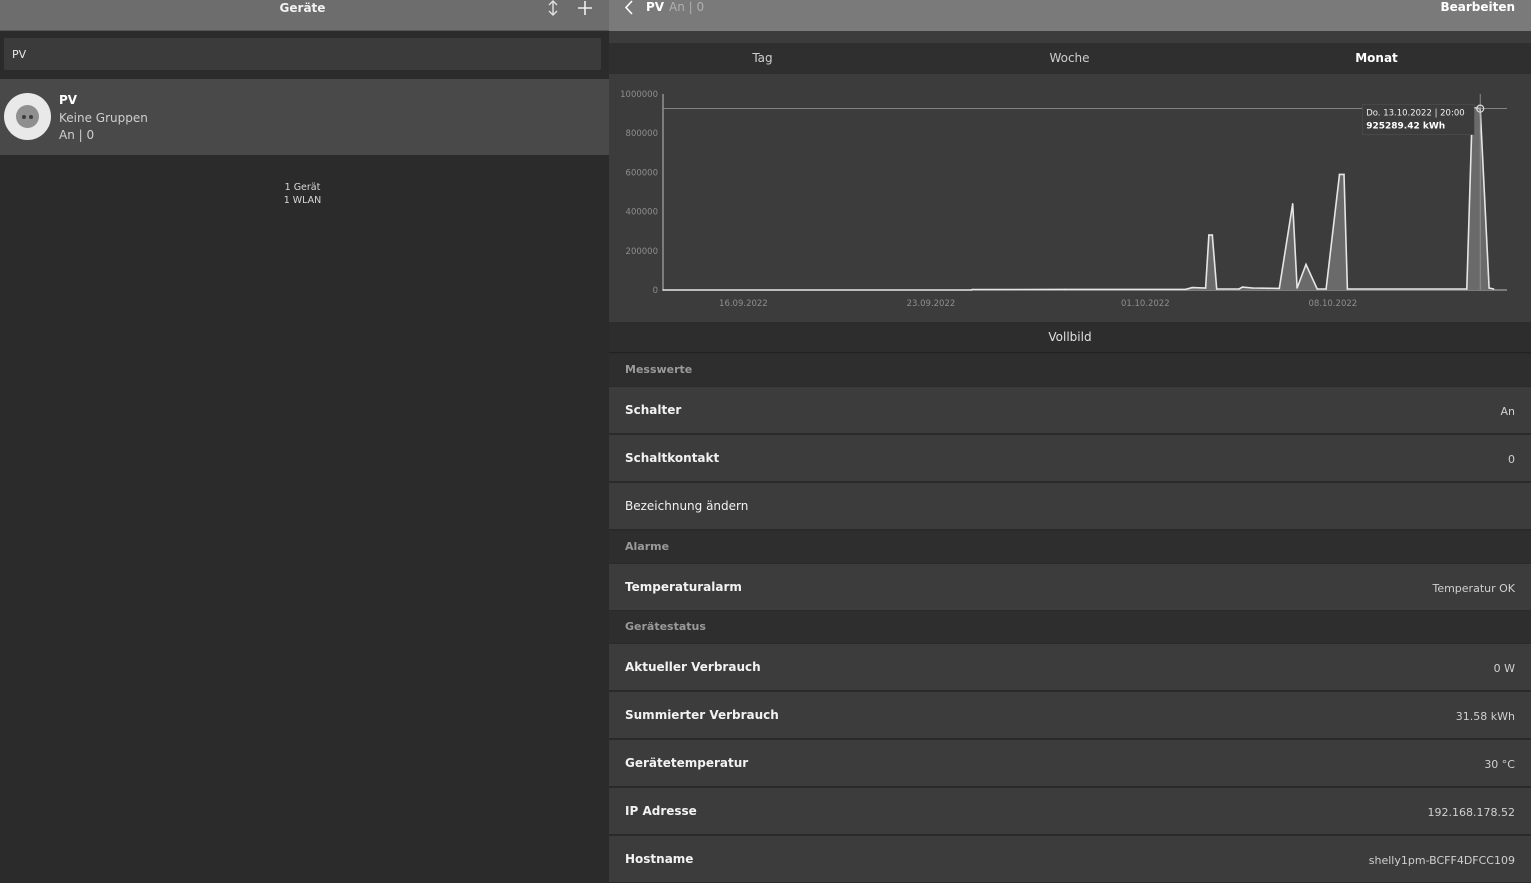  Describe the element at coordinates (1473, 588) in the screenshot. I see `row-value: Temperatur OK` at that location.